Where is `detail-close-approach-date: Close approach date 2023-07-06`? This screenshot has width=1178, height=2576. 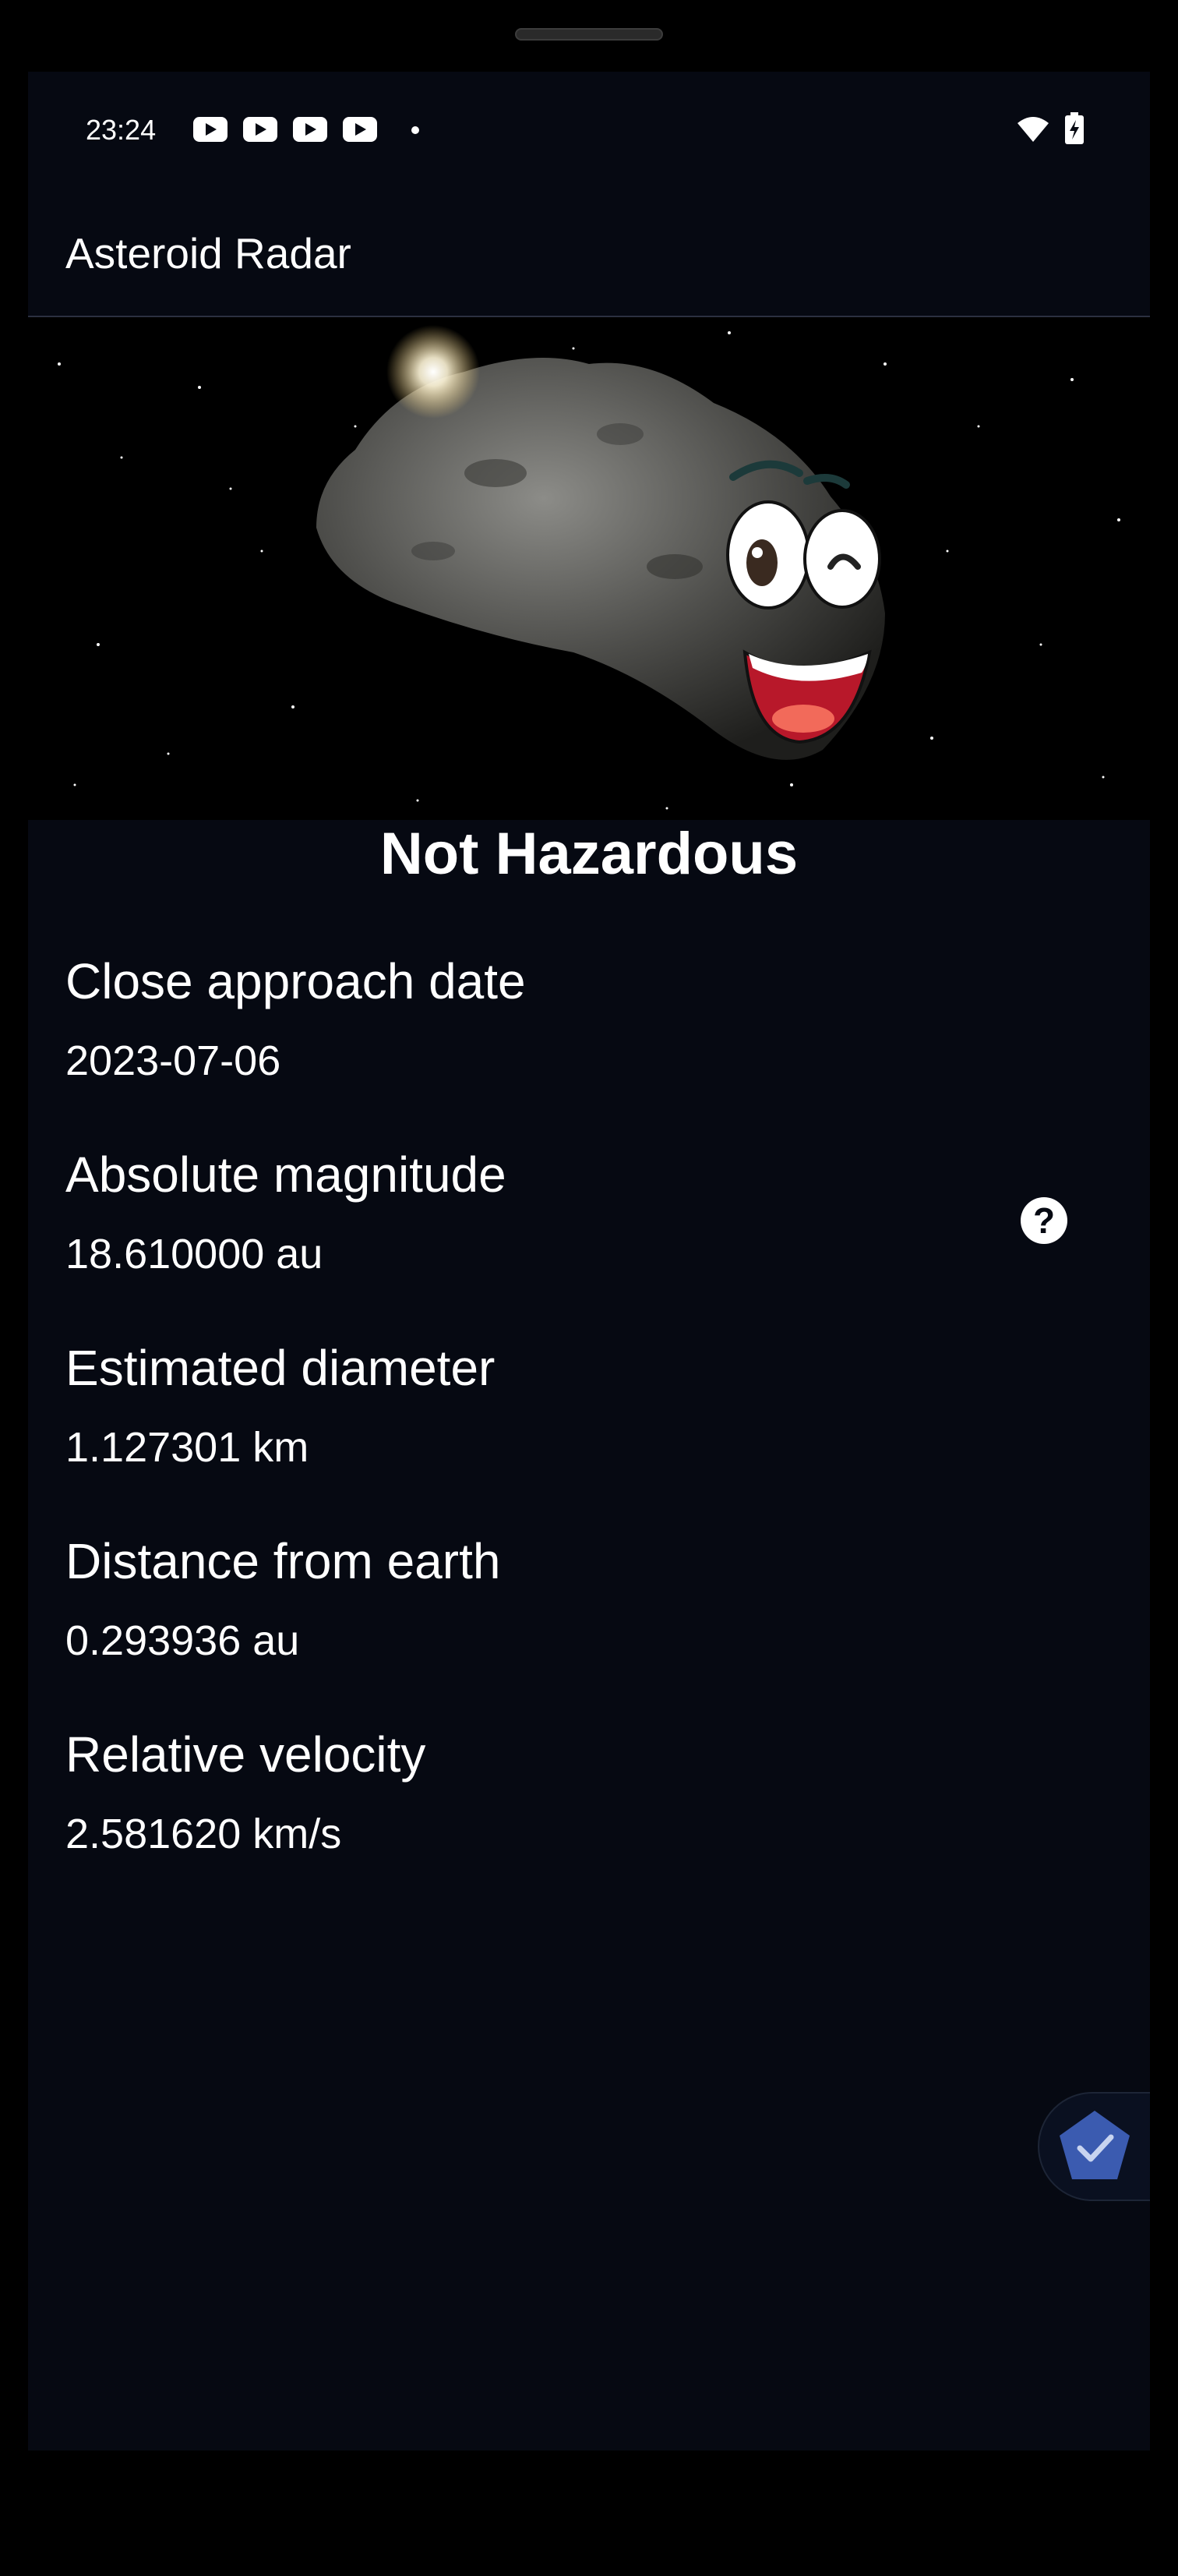 detail-close-approach-date: Close approach date 2023-07-06 is located at coordinates (295, 1018).